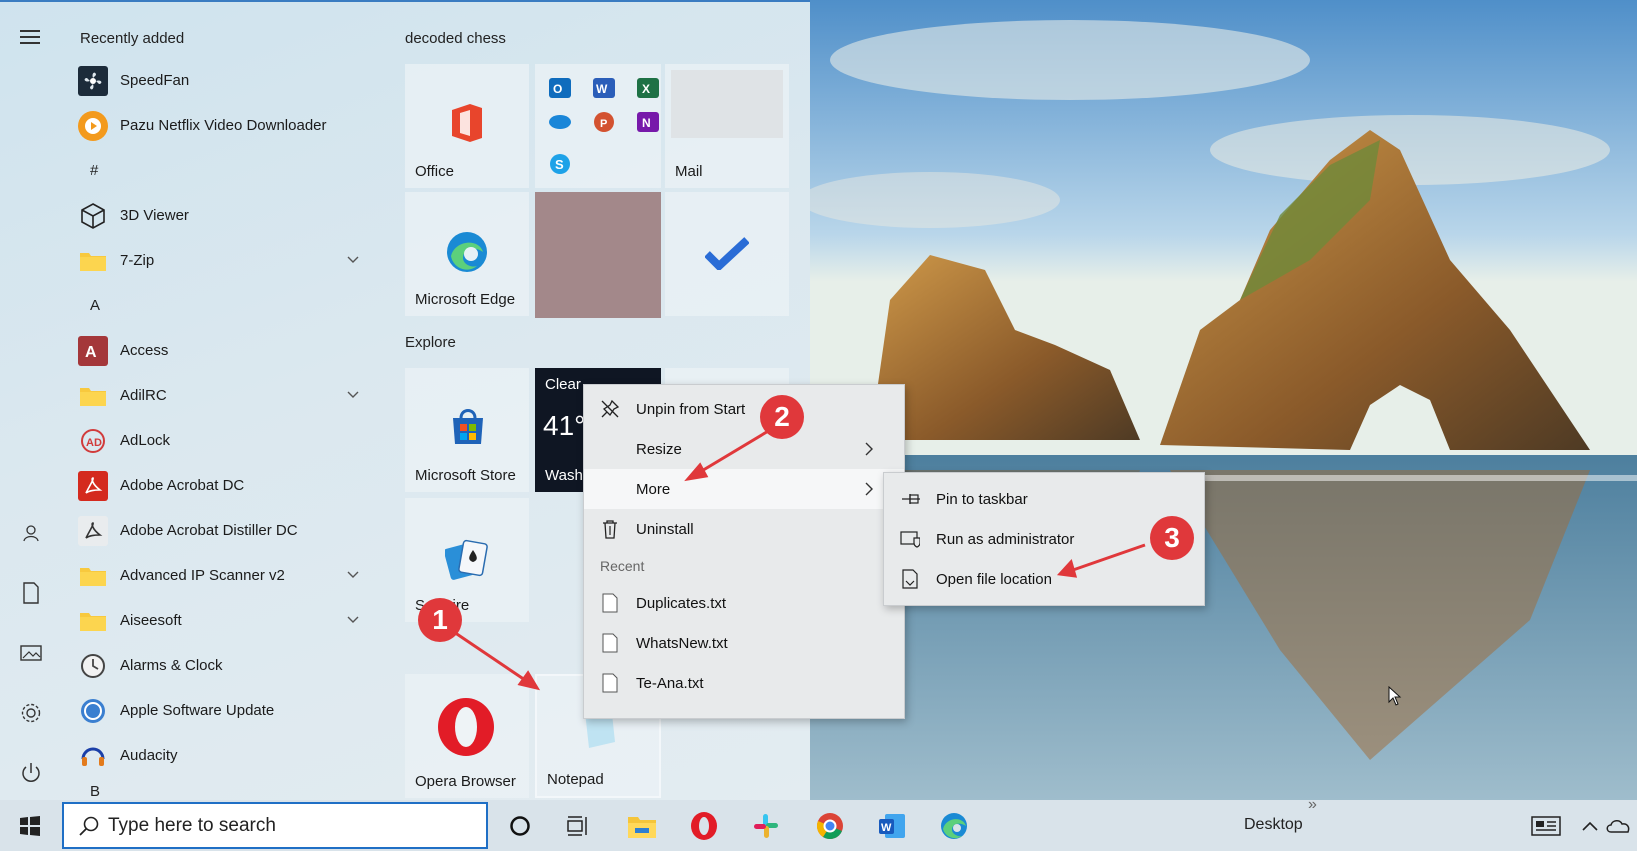 This screenshot has height=851, width=1637. Describe the element at coordinates (520, 826) in the screenshot. I see `cortana-icon` at that location.